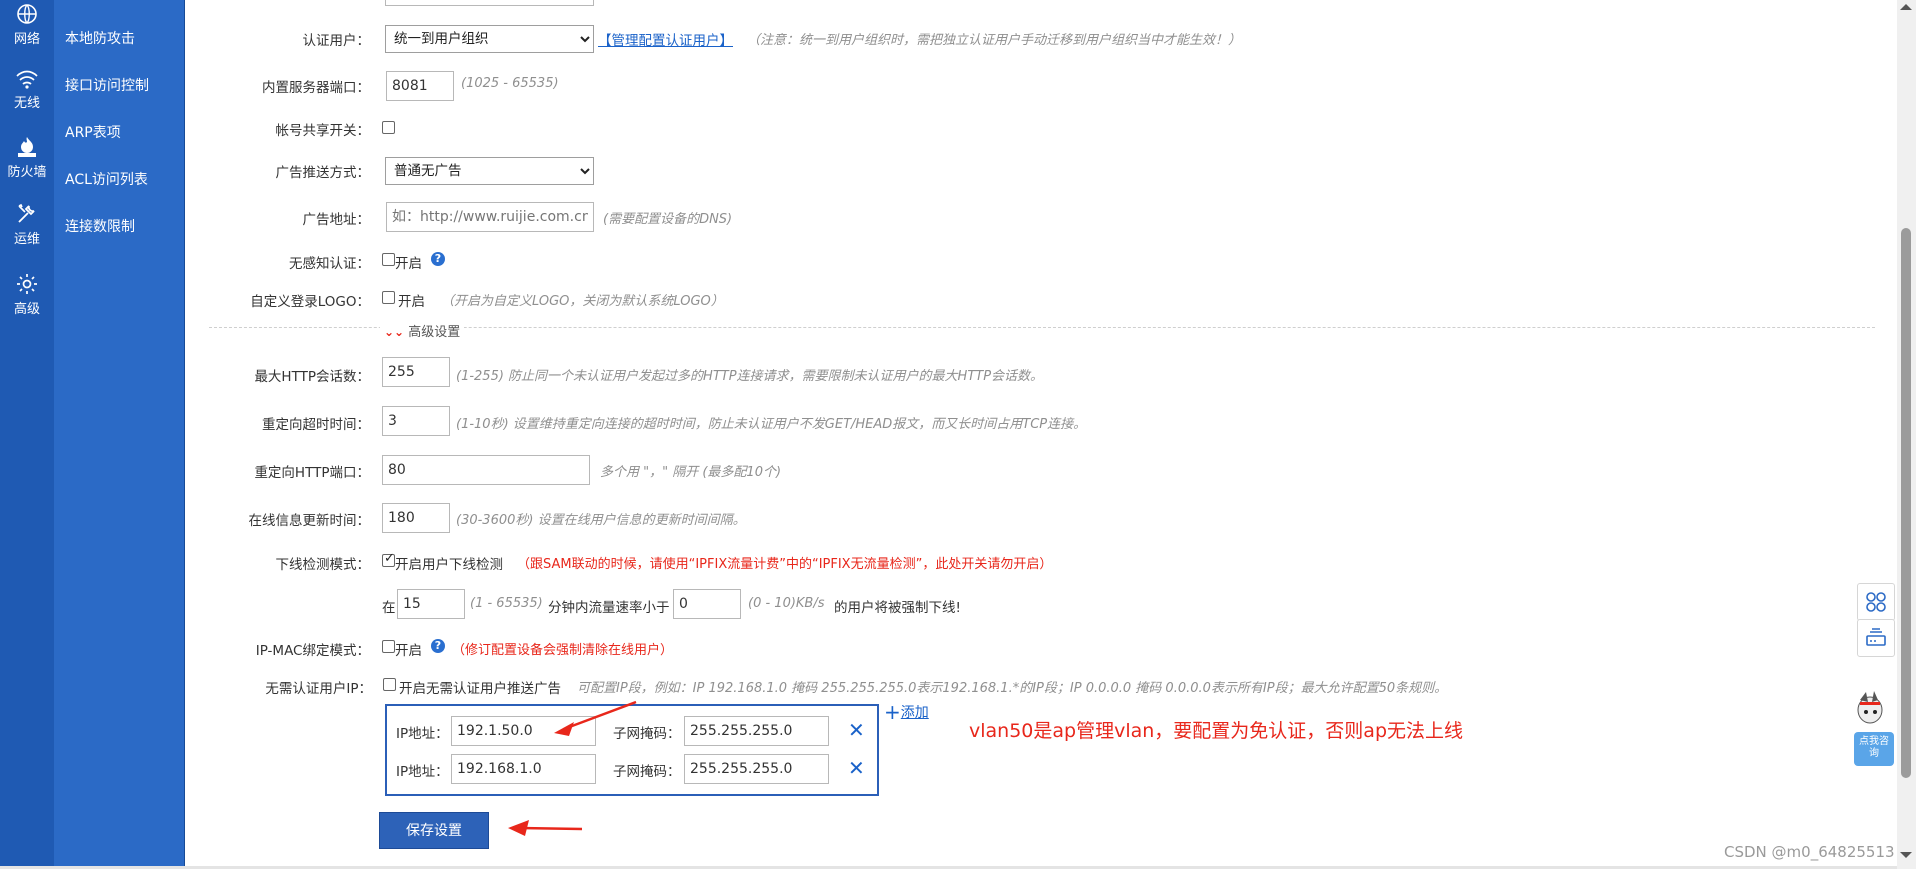 The image size is (1916, 869). What do you see at coordinates (609, 608) in the screenshot?
I see `offline-mid-text: 分钟内流量速率小于` at bounding box center [609, 608].